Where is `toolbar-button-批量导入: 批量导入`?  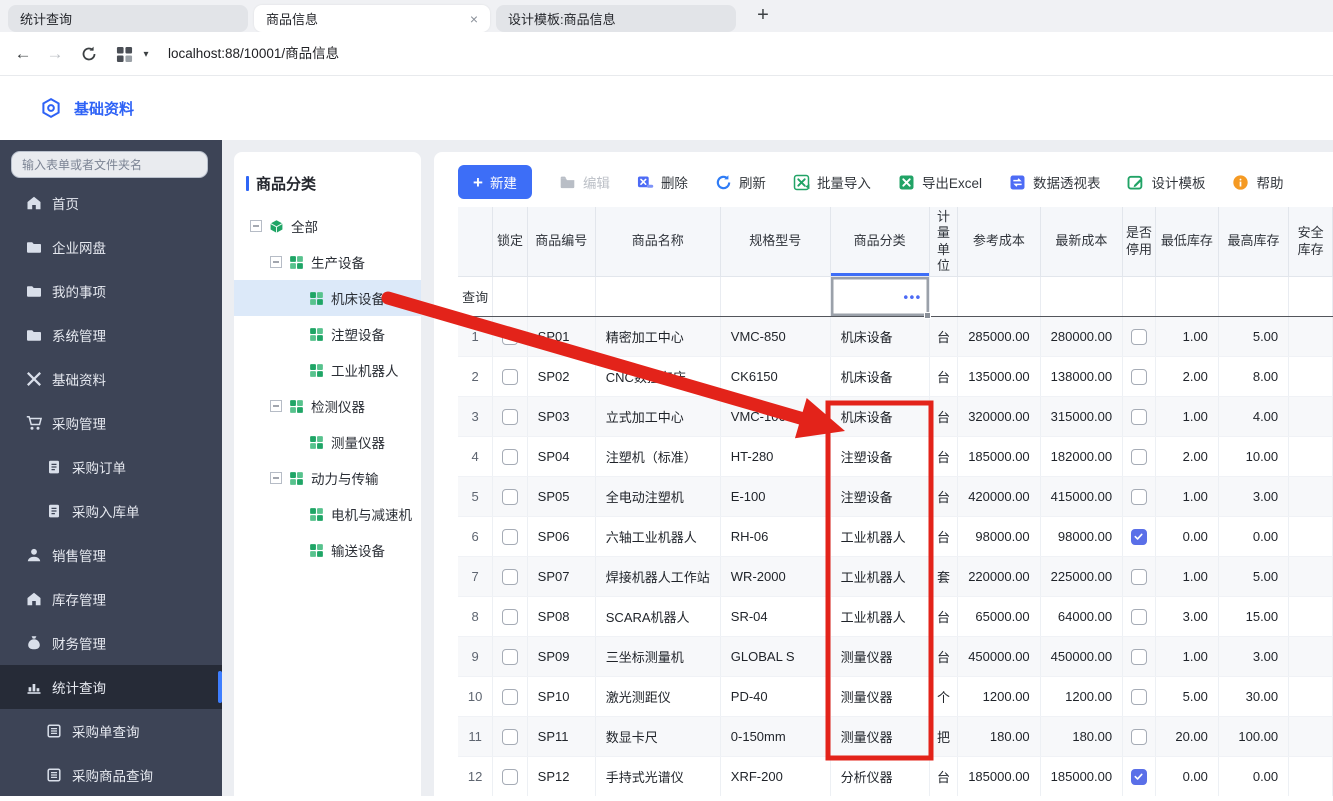
toolbar-button-批量导入: 批量导入 is located at coordinates (832, 182).